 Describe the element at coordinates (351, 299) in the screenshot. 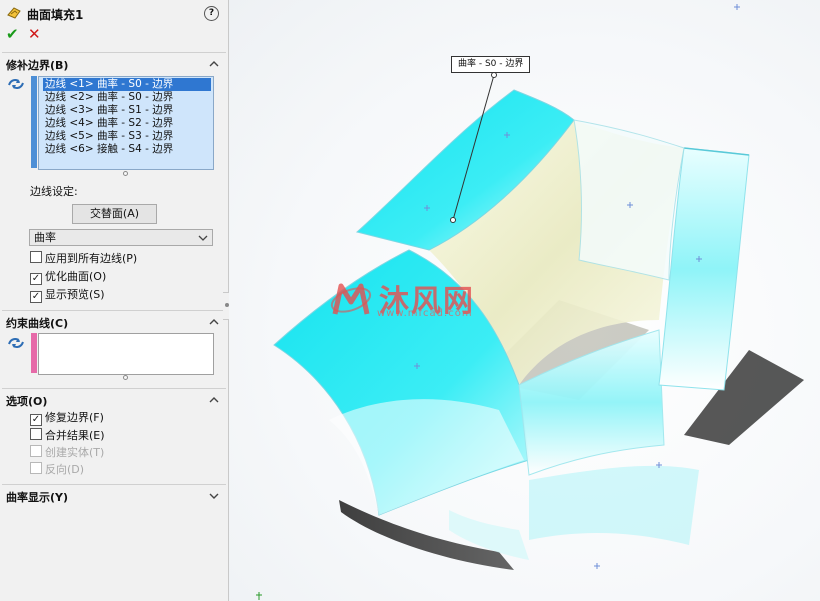

I see `watermark-logo-icon` at that location.